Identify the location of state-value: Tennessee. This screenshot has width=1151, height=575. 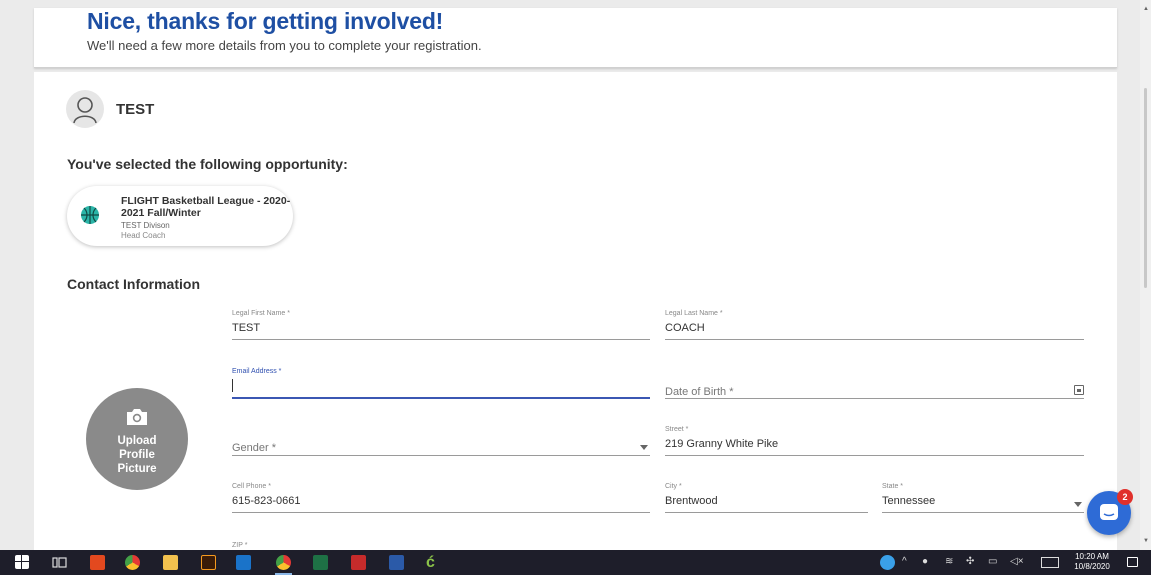
(909, 501).